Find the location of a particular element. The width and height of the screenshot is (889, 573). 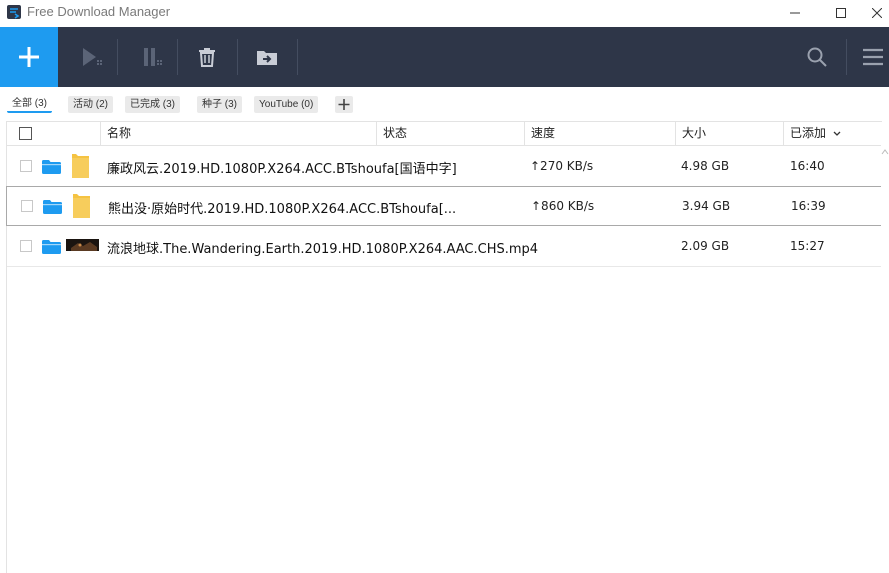

close-icon is located at coordinates (876, 13).